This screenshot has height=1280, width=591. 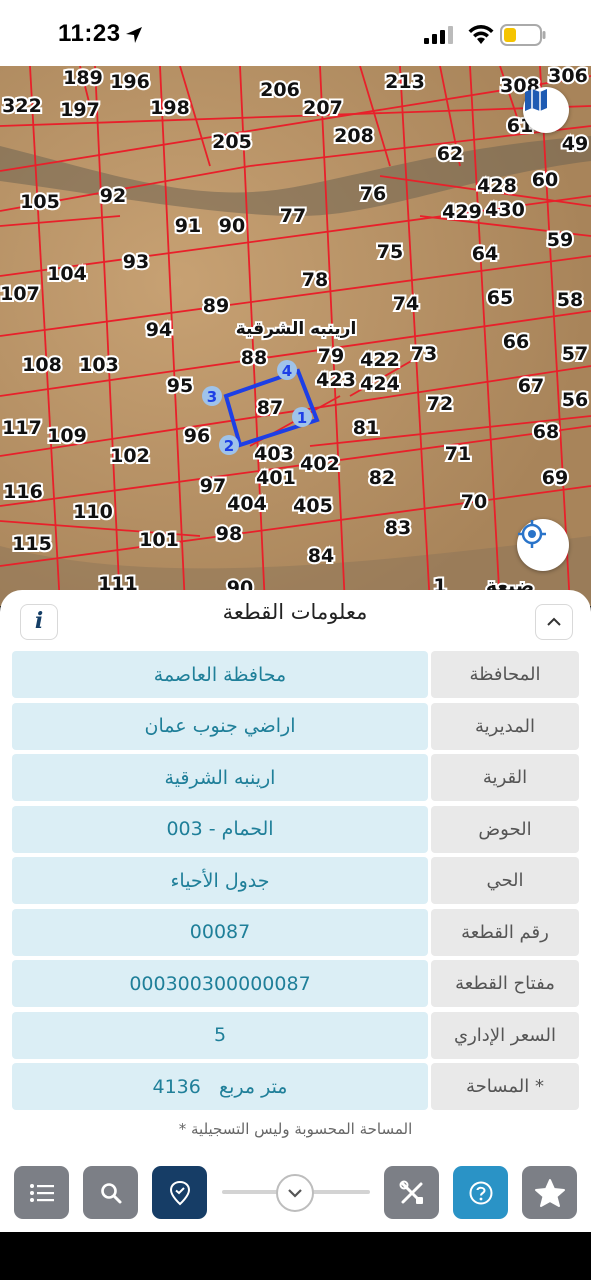 I want to click on parcel-number-label: 71, so click(x=458, y=454).